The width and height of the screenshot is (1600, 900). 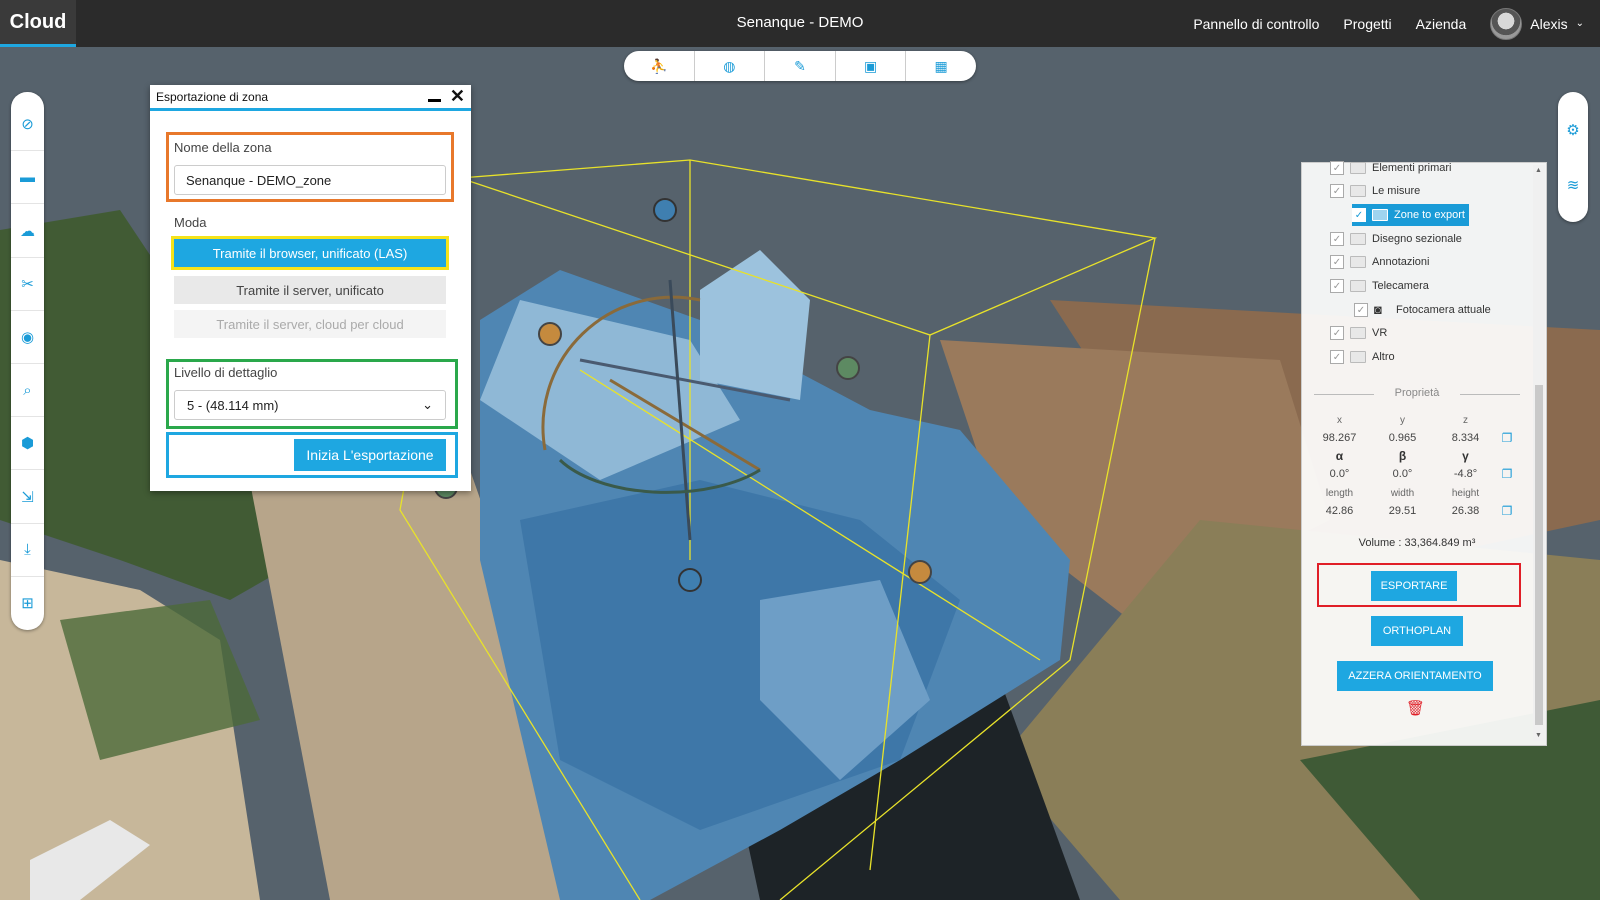 I want to click on scrollbar-thumb, so click(x=1539, y=555).